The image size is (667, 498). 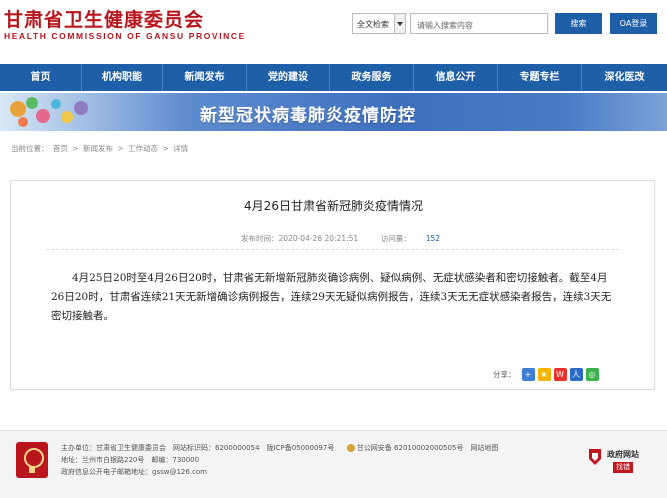 I want to click on footer-police: 甘公网安备 62010002000505号 网站地图, so click(x=428, y=448).